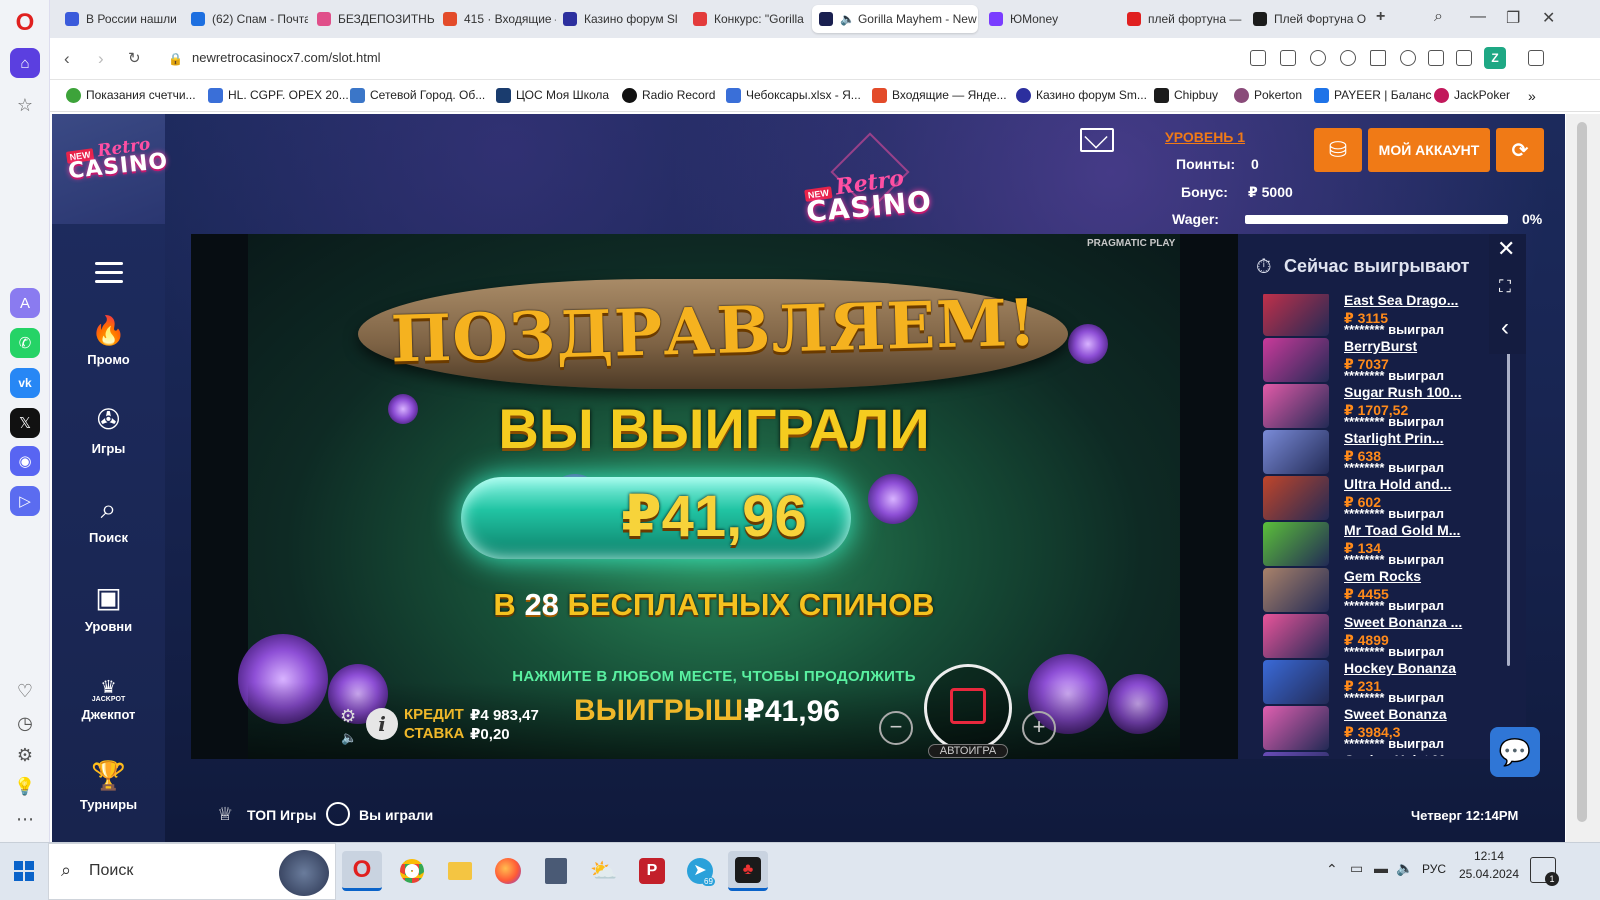  What do you see at coordinates (1308, 19) in the screenshot?
I see `tab: Плей Фортуна О` at bounding box center [1308, 19].